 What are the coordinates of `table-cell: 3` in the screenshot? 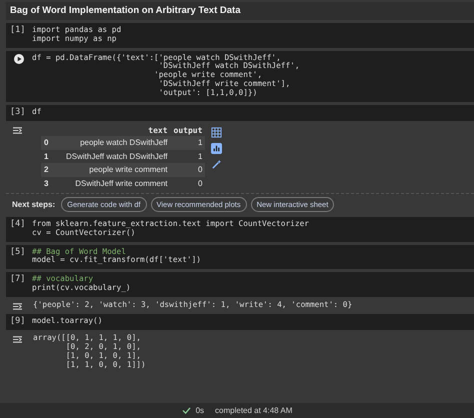 It's located at (52, 183).